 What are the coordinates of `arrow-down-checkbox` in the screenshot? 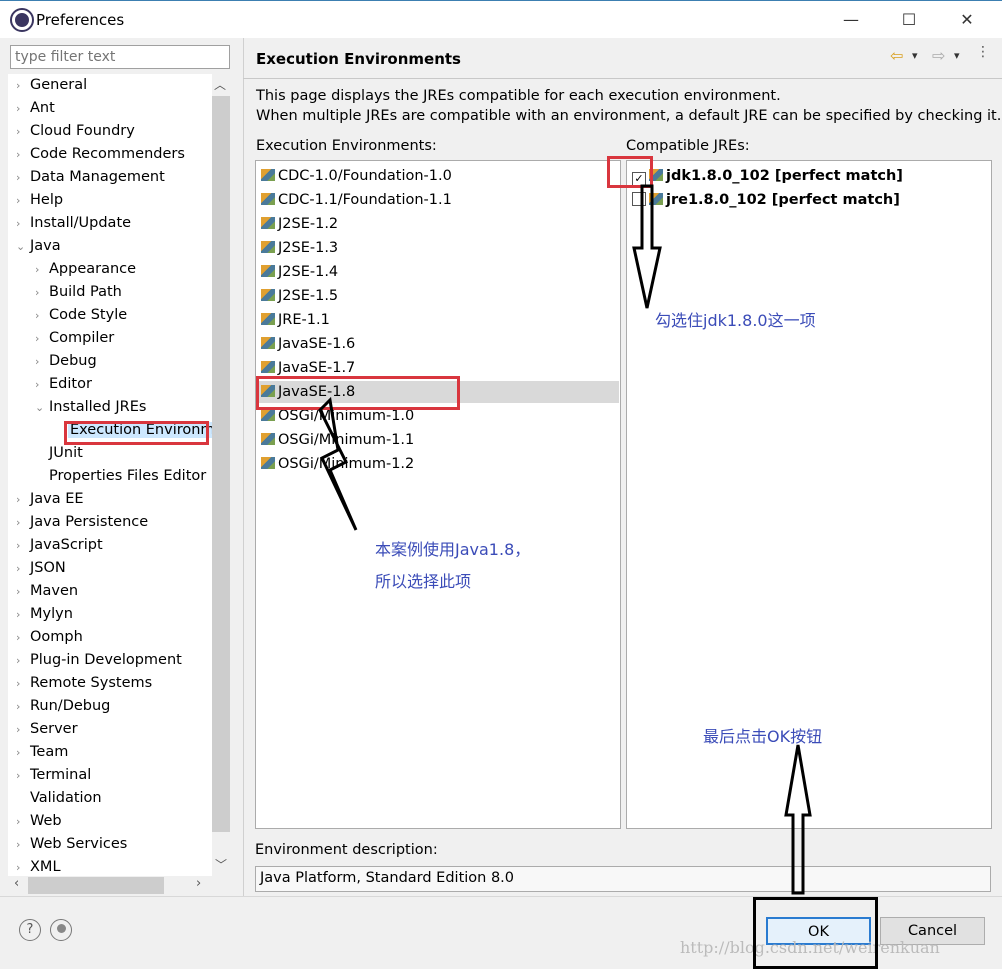 It's located at (647, 246).